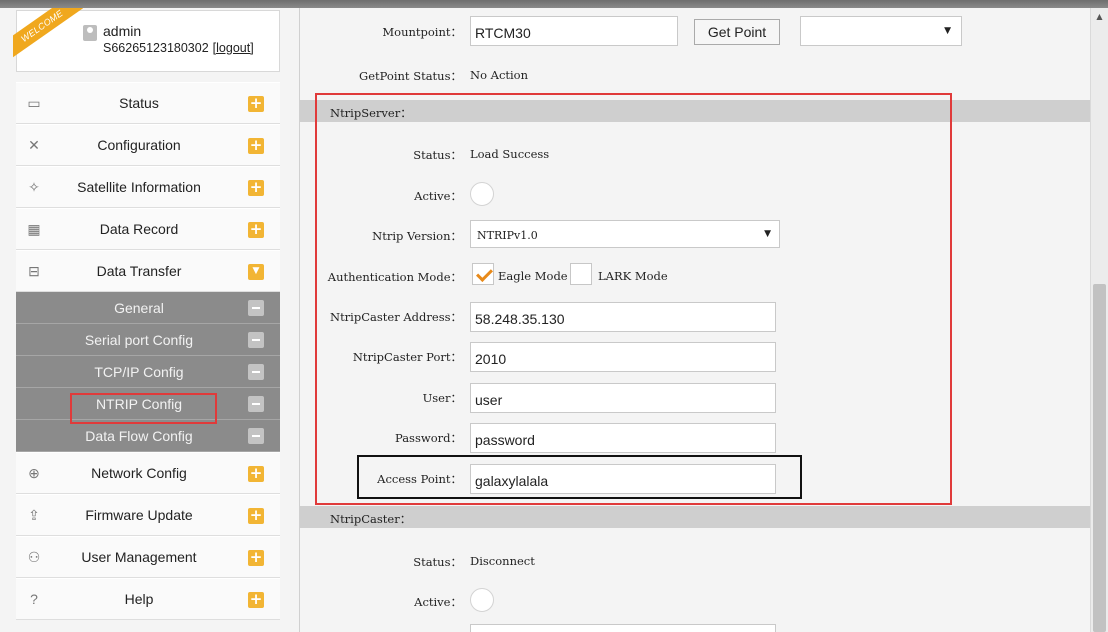 This screenshot has height=632, width=1108. Describe the element at coordinates (122, 31) in the screenshot. I see `user-name: admin` at that location.